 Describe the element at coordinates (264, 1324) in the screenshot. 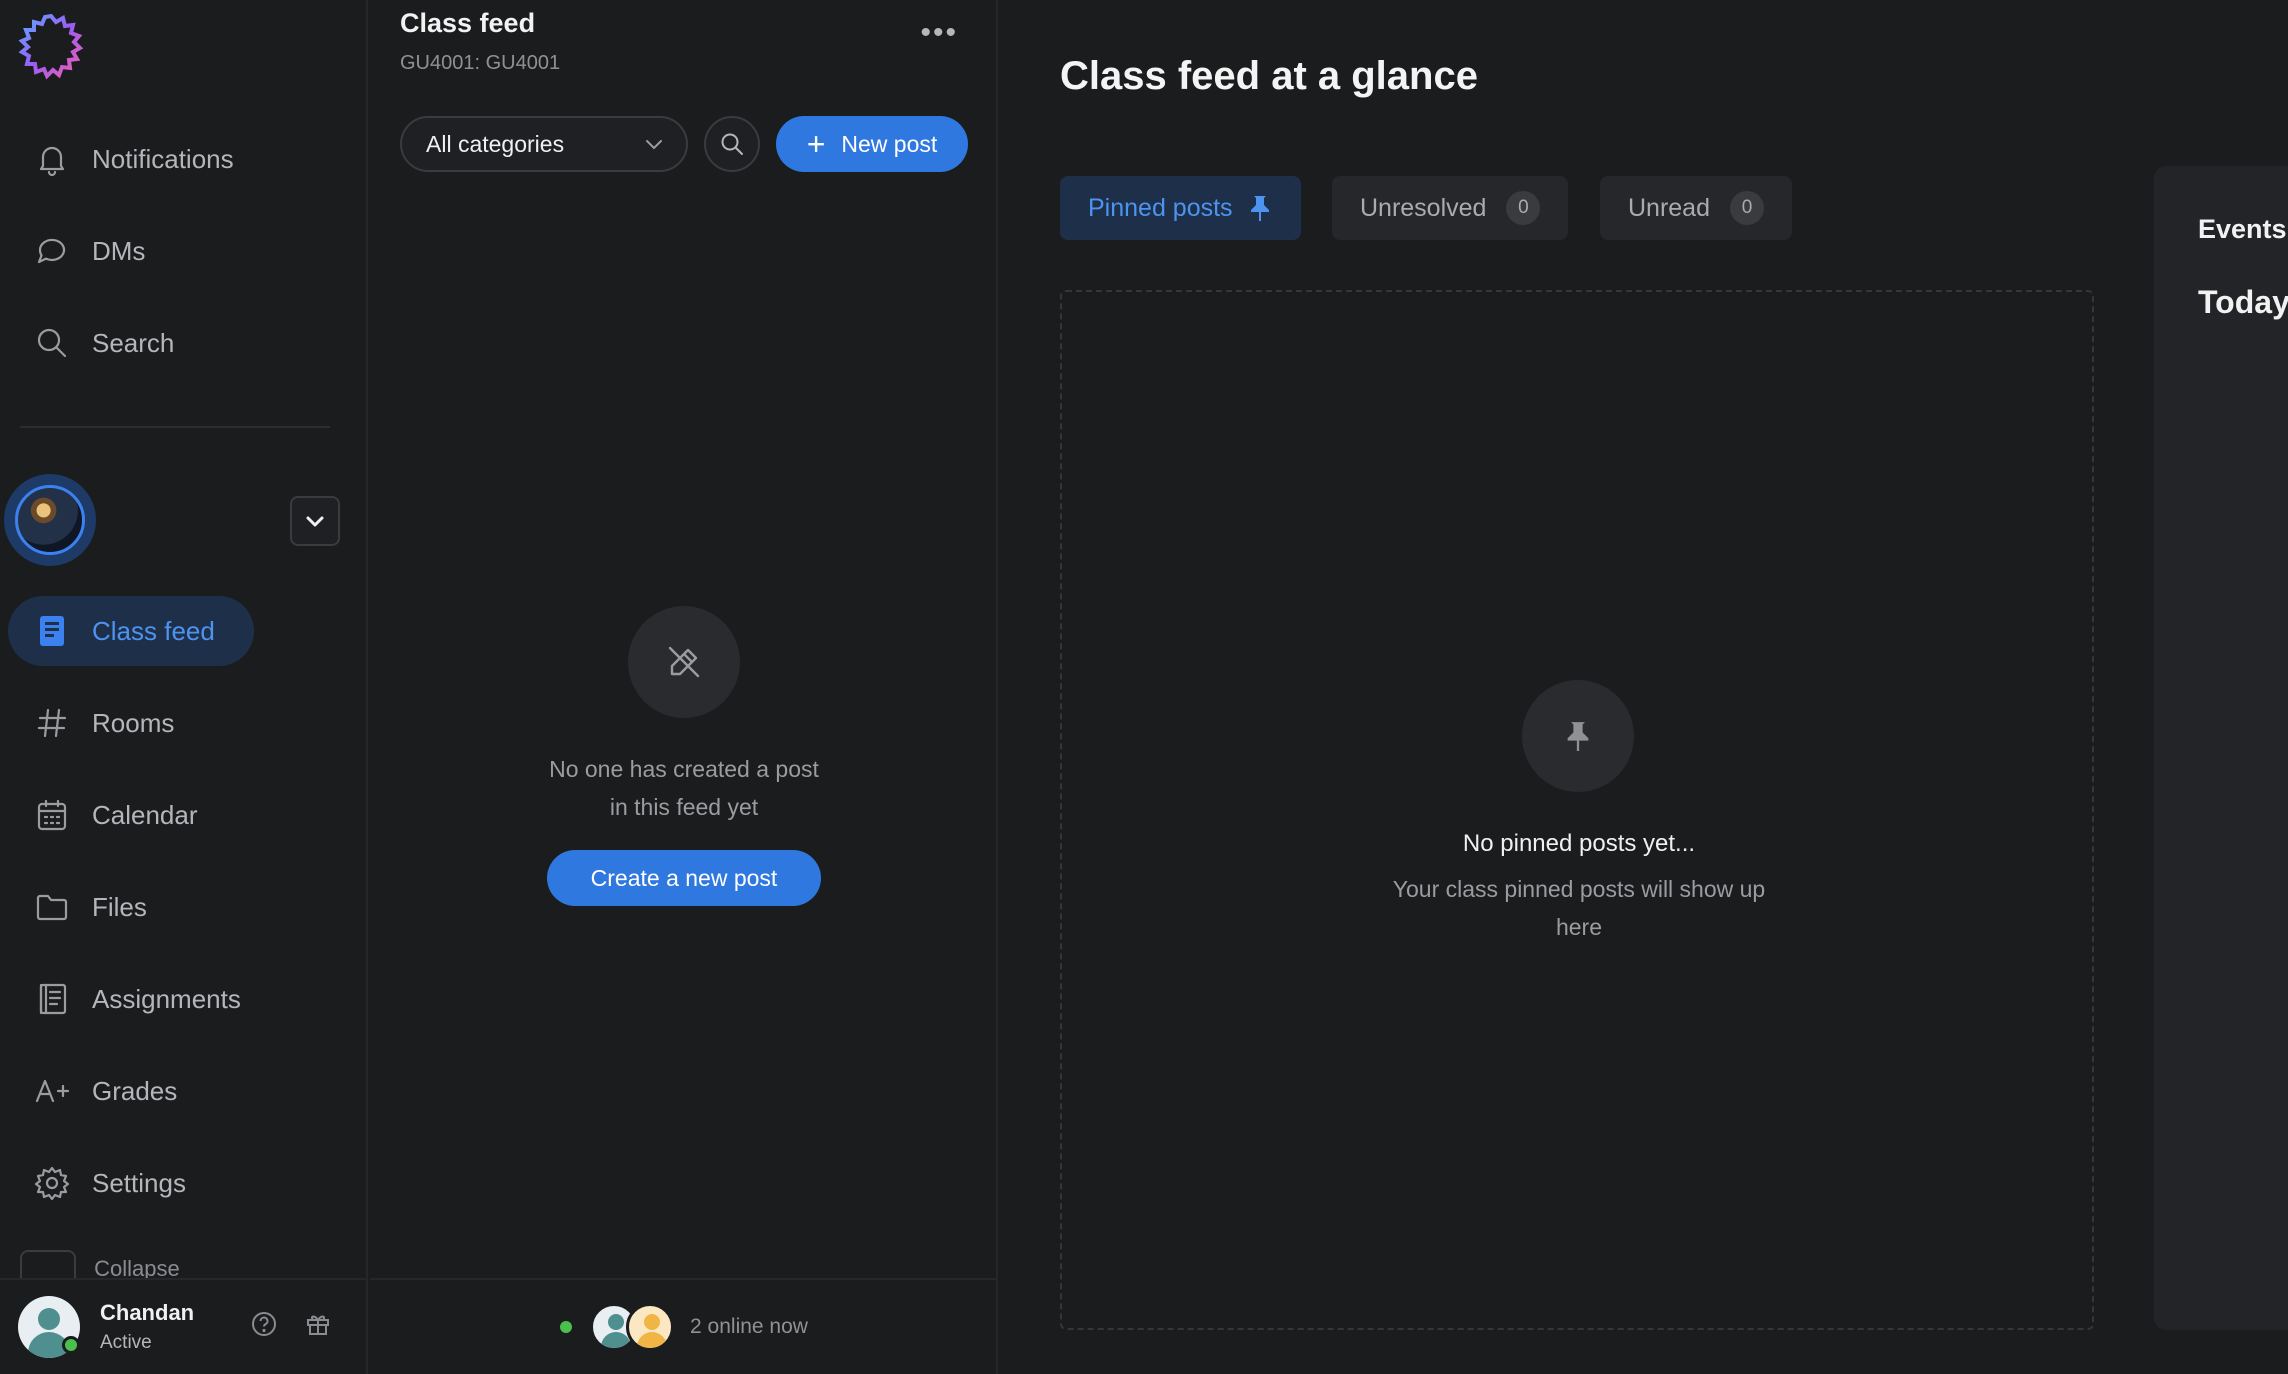

I see `help-icon` at that location.